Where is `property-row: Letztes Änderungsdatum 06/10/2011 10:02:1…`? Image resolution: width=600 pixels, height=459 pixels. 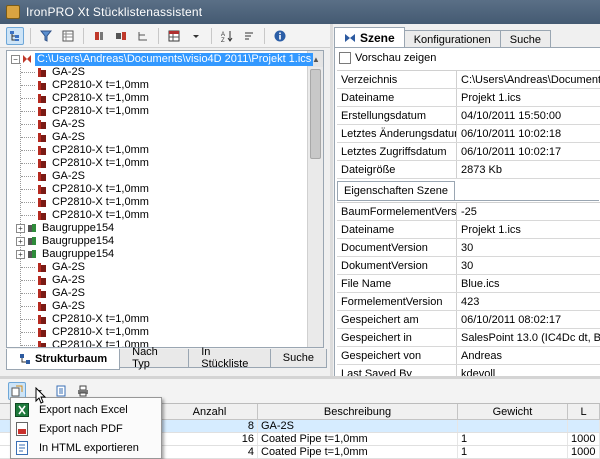 property-row: Letztes Änderungsdatum 06/10/2011 10:02:1… is located at coordinates (468, 134).